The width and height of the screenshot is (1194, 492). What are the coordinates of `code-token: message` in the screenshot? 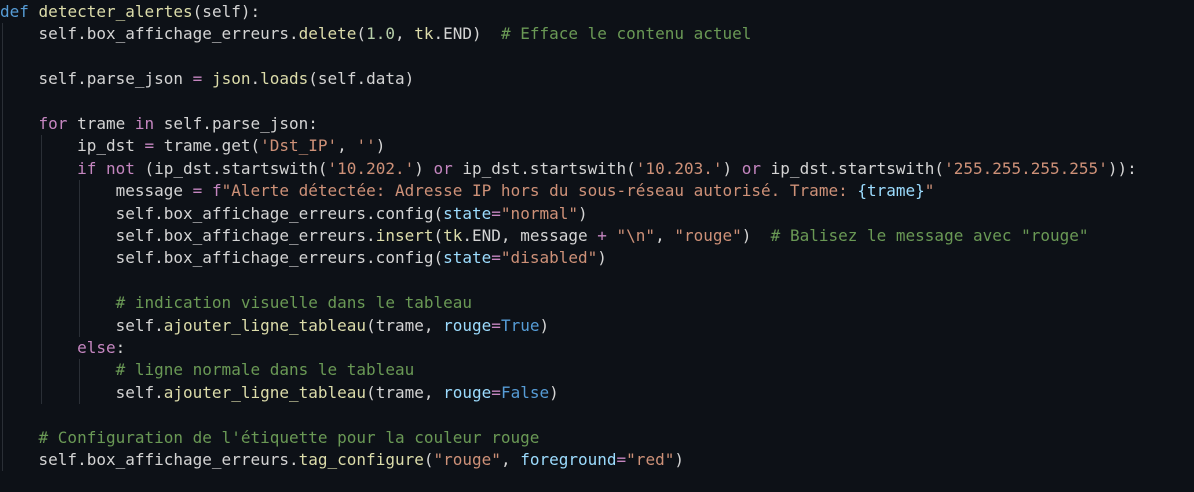 It's located at (154, 191).